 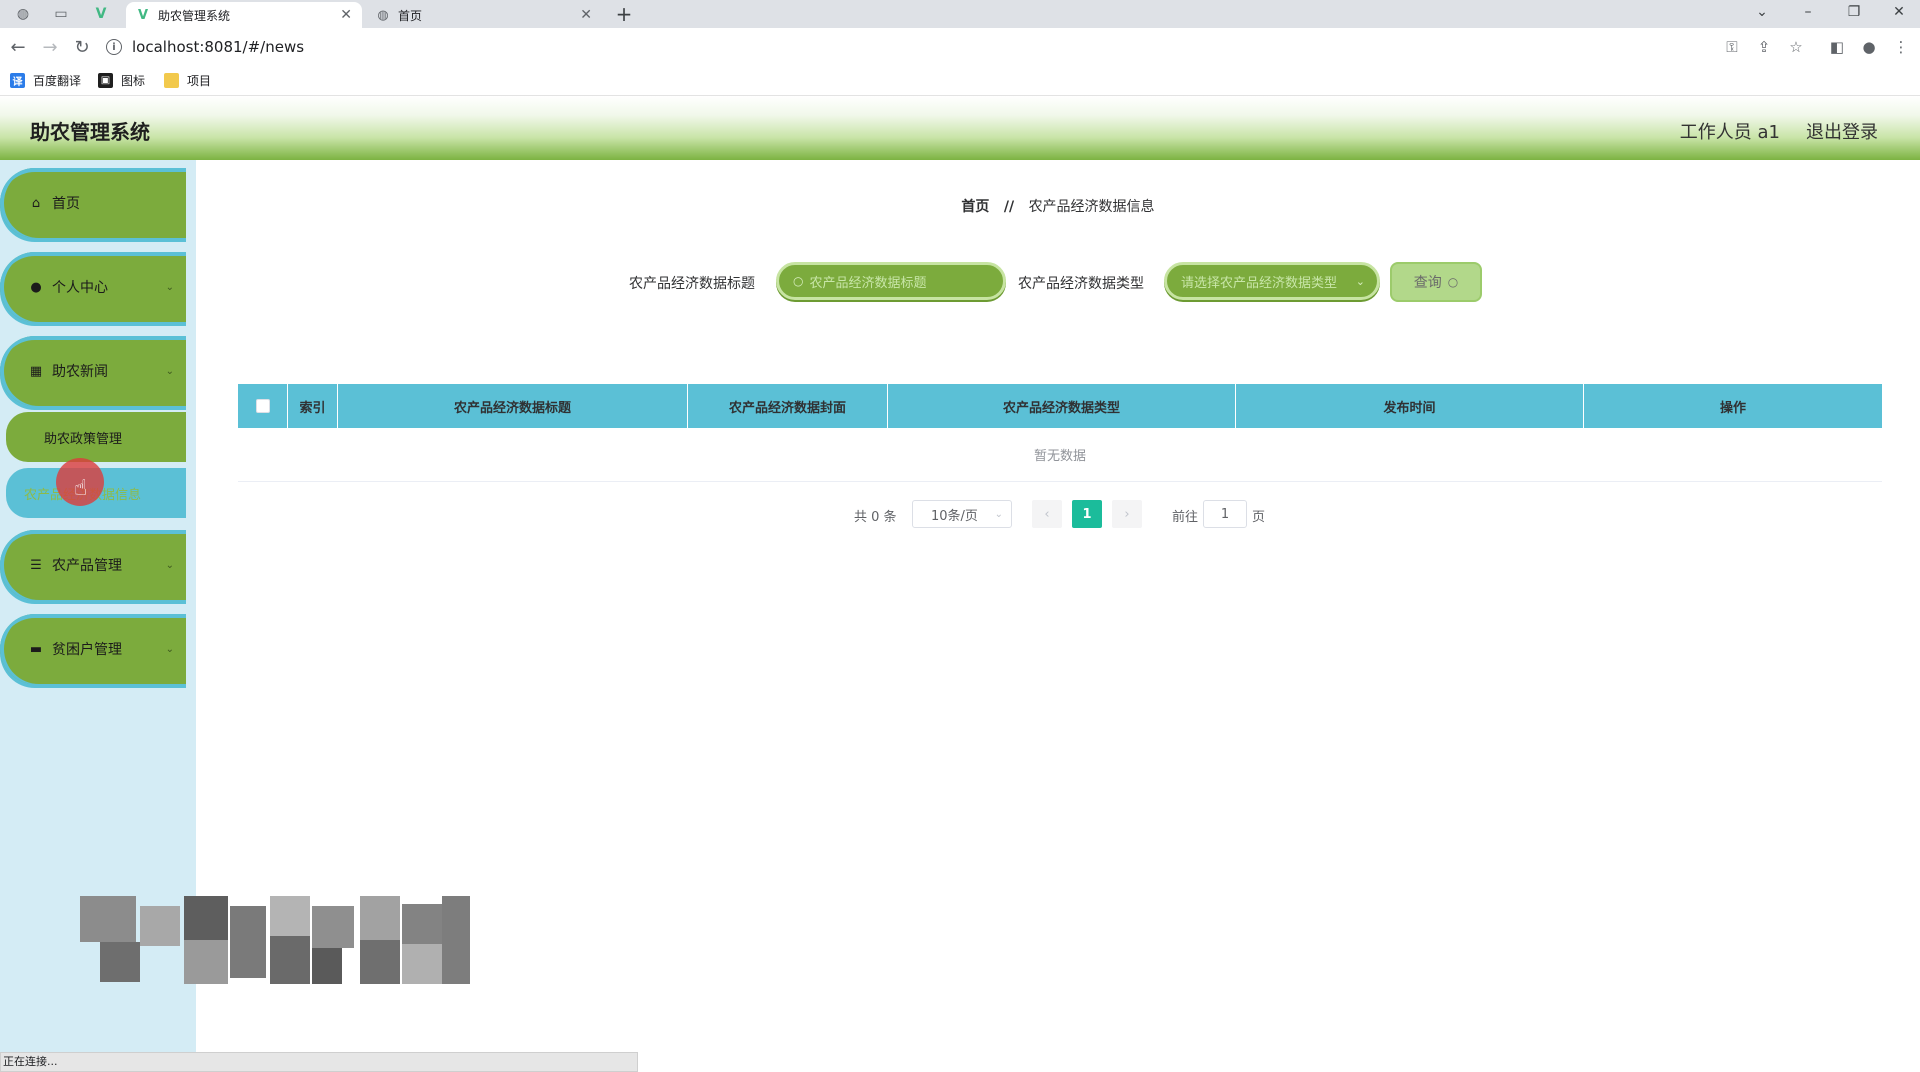 I want to click on sidebar-item-news: ▦ 助农新闻 ⌄, so click(x=93, y=371).